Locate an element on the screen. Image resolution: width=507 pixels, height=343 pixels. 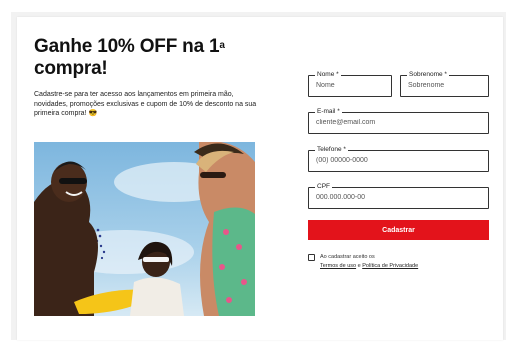
cpf-field: CPF is located at coordinates (398, 196).